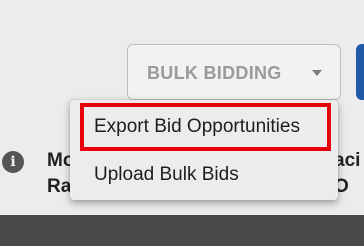 The image size is (364, 246). I want to click on row-text-partial: Ra, so click(59, 186).